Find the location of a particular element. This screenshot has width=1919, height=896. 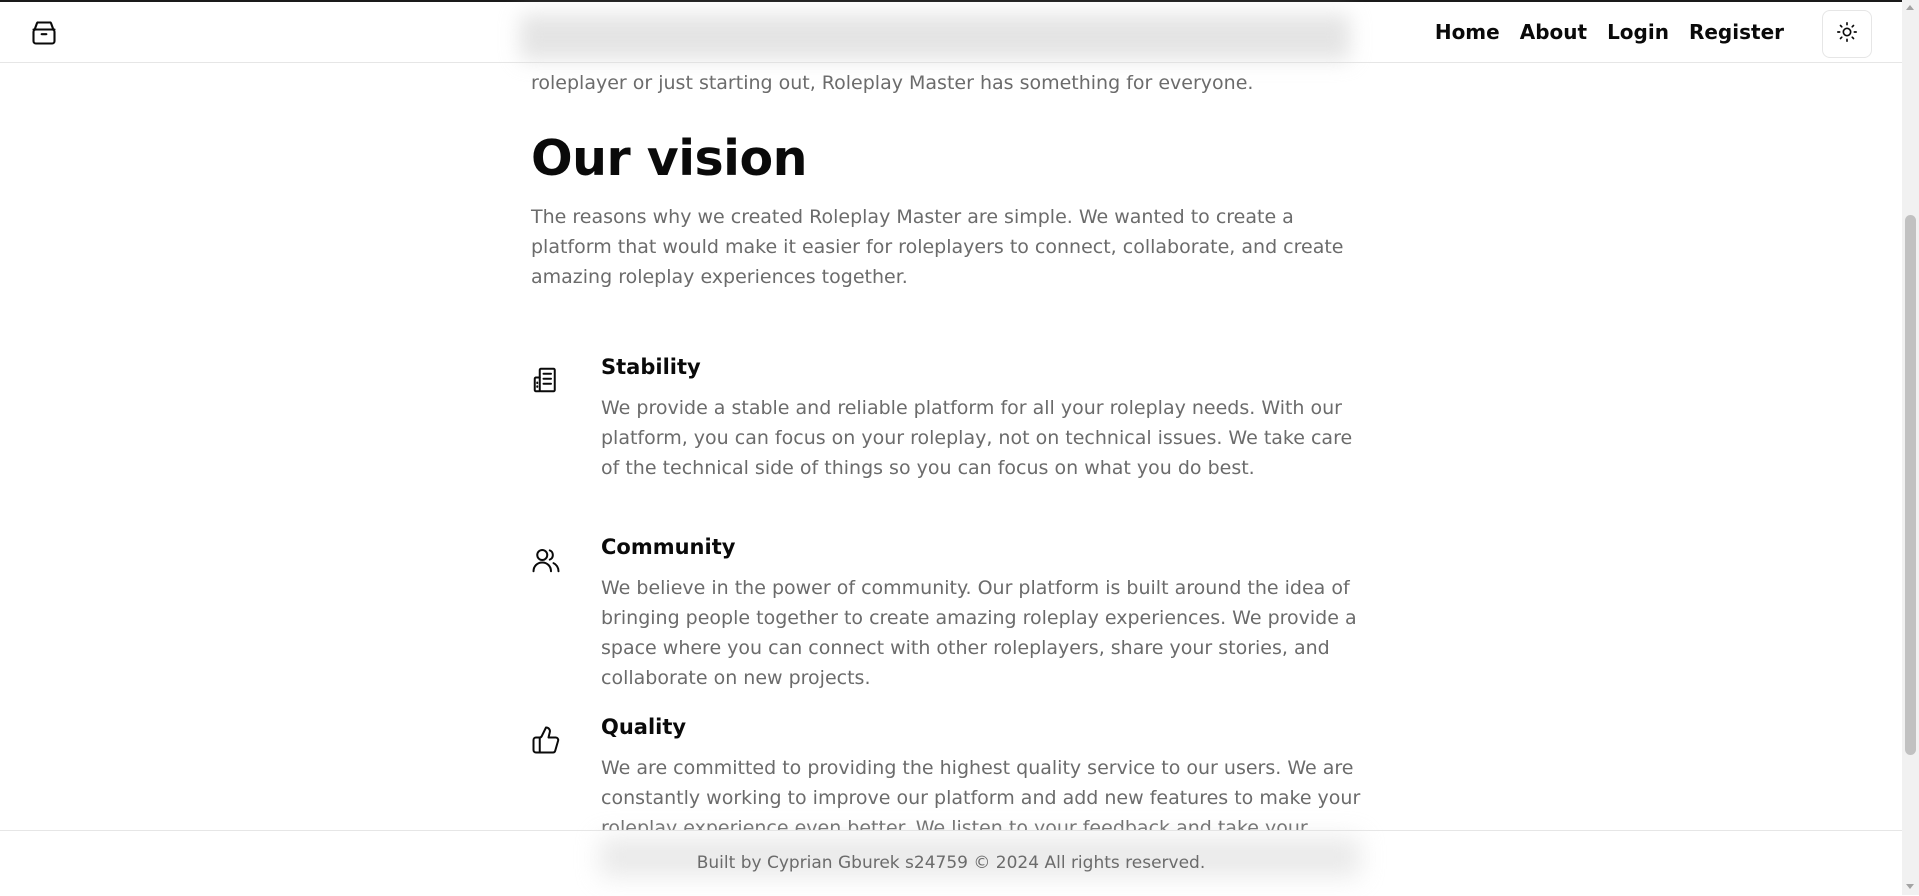

thumbs-up-icon is located at coordinates (546, 740).